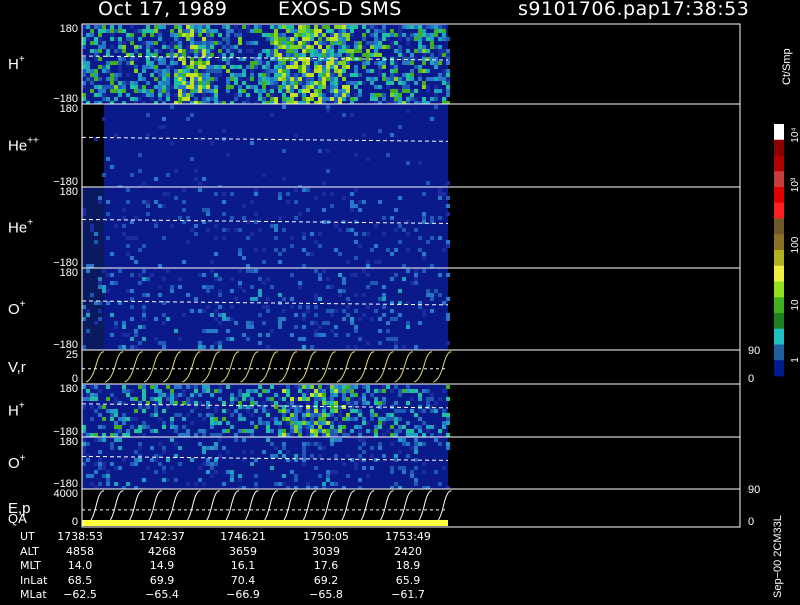 Image resolution: width=800 pixels, height=605 pixels. I want to click on colorbar-tick-label: 10³, so click(795, 184).